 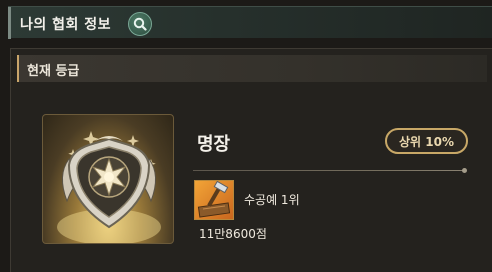 What do you see at coordinates (272, 200) in the screenshot?
I see `craft-rank-label: 수공예 1위` at bounding box center [272, 200].